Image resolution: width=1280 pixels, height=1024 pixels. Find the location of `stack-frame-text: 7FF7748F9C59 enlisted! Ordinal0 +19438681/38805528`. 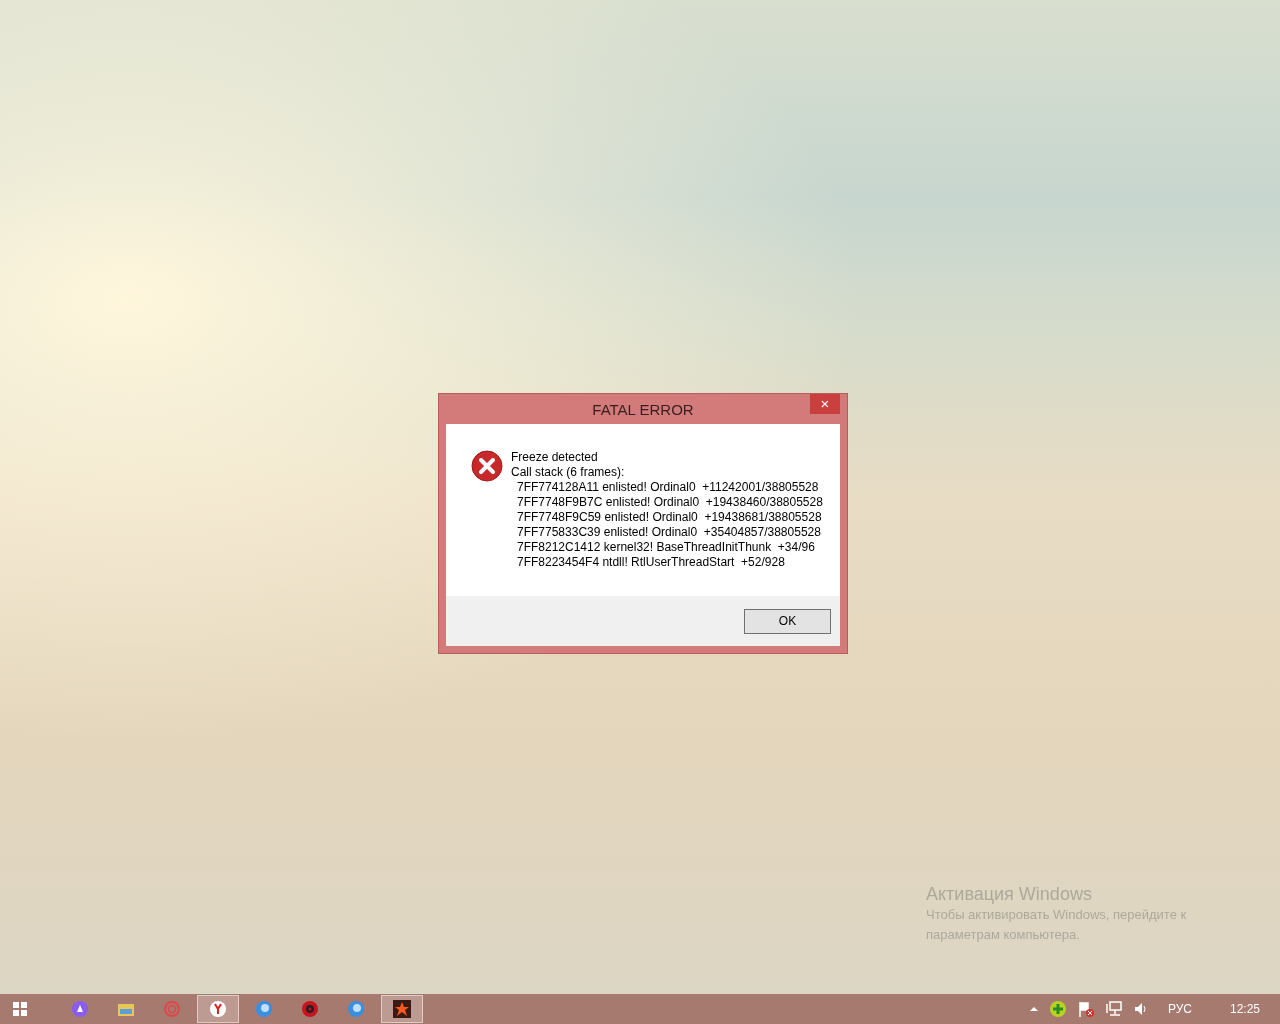

stack-frame-text: 7FF7748F9C59 enlisted! Ordinal0 +19438681/38805528 is located at coordinates (669, 517).